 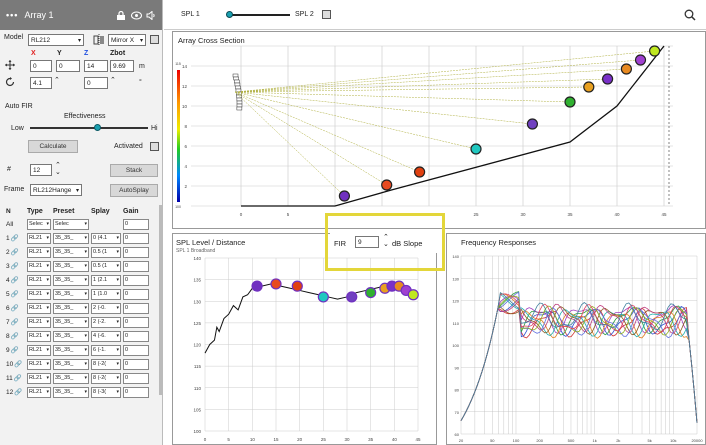 What do you see at coordinates (160, 300) in the screenshot?
I see `table-scrollbar` at bounding box center [160, 300].